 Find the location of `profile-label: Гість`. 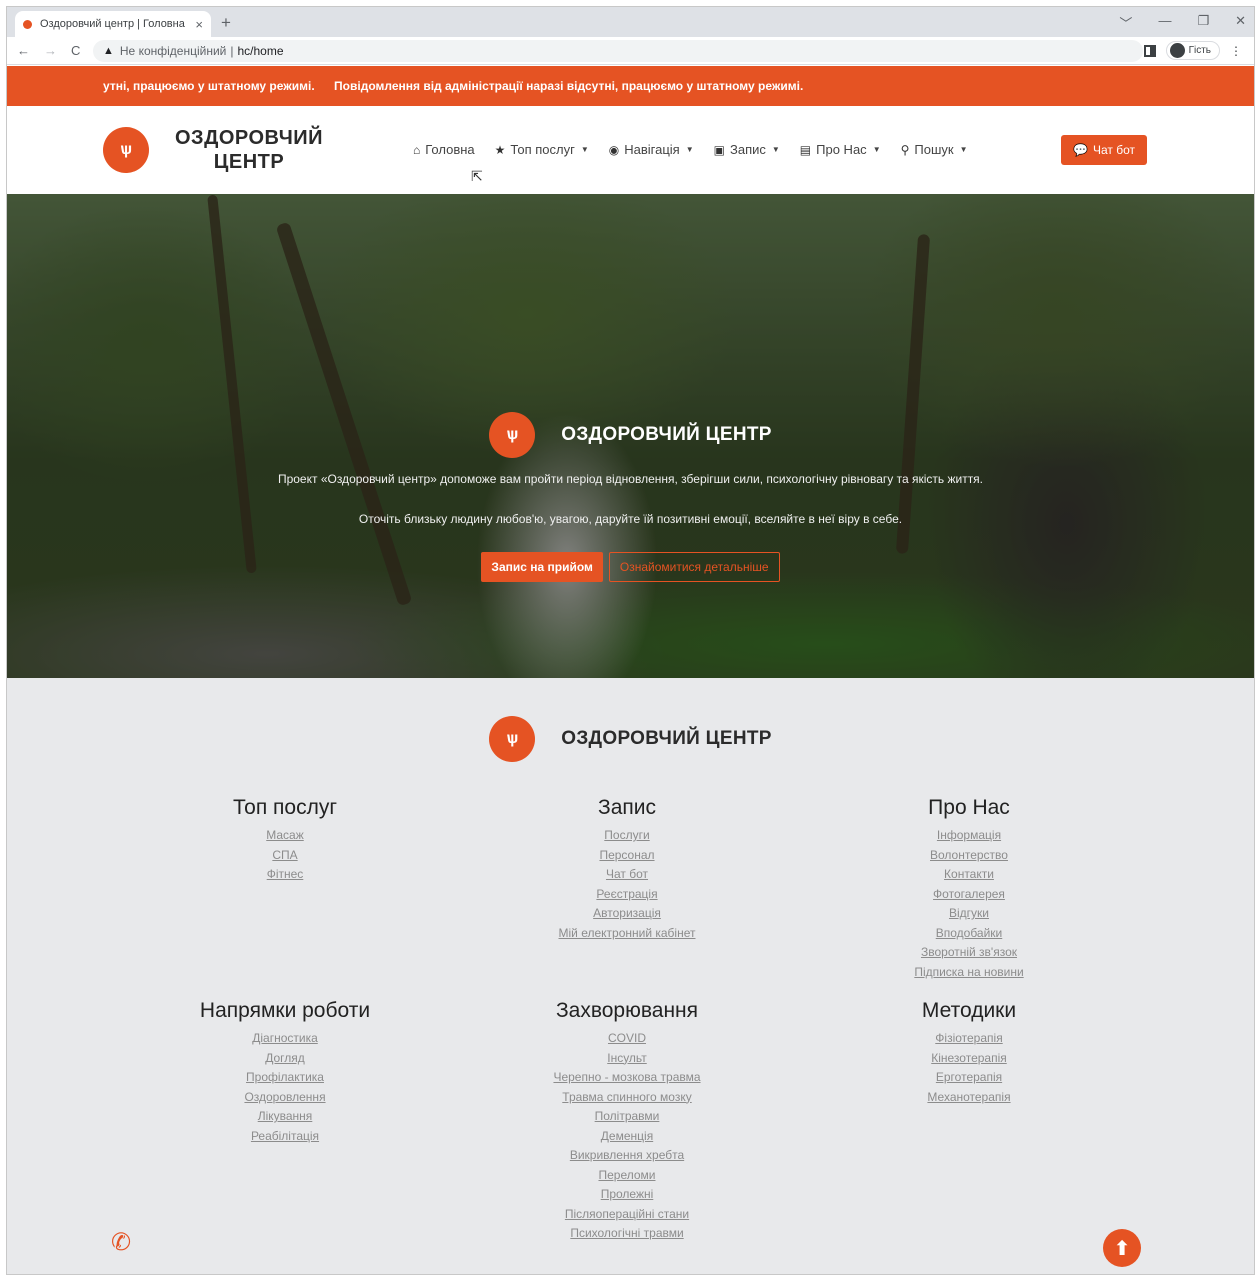

profile-label: Гість is located at coordinates (1199, 50).